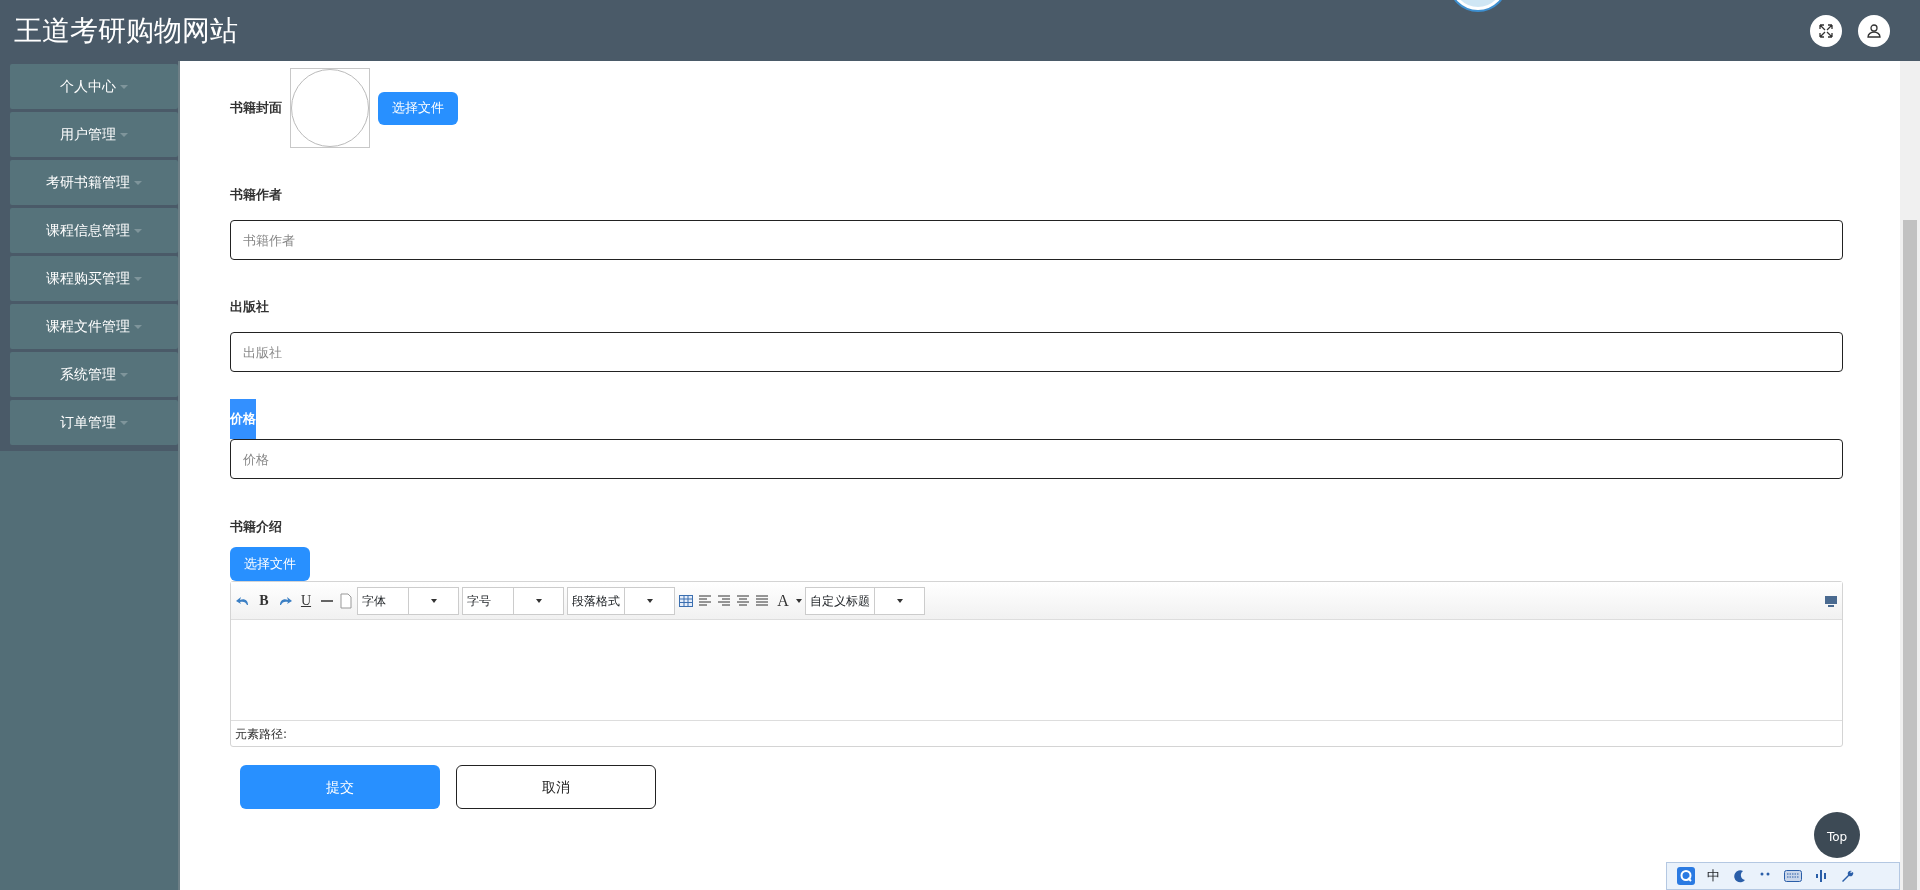 Image resolution: width=1920 pixels, height=890 pixels. Describe the element at coordinates (1036, 733) in the screenshot. I see `element-path-bar: 元素路径:` at that location.